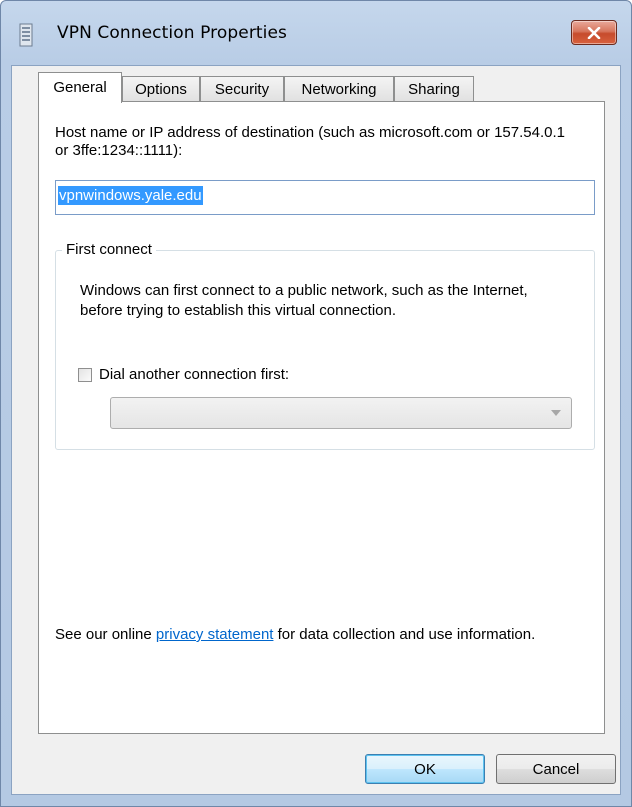 The width and height of the screenshot is (632, 807). I want to click on dial-another-connection-checkbox, so click(85, 374).